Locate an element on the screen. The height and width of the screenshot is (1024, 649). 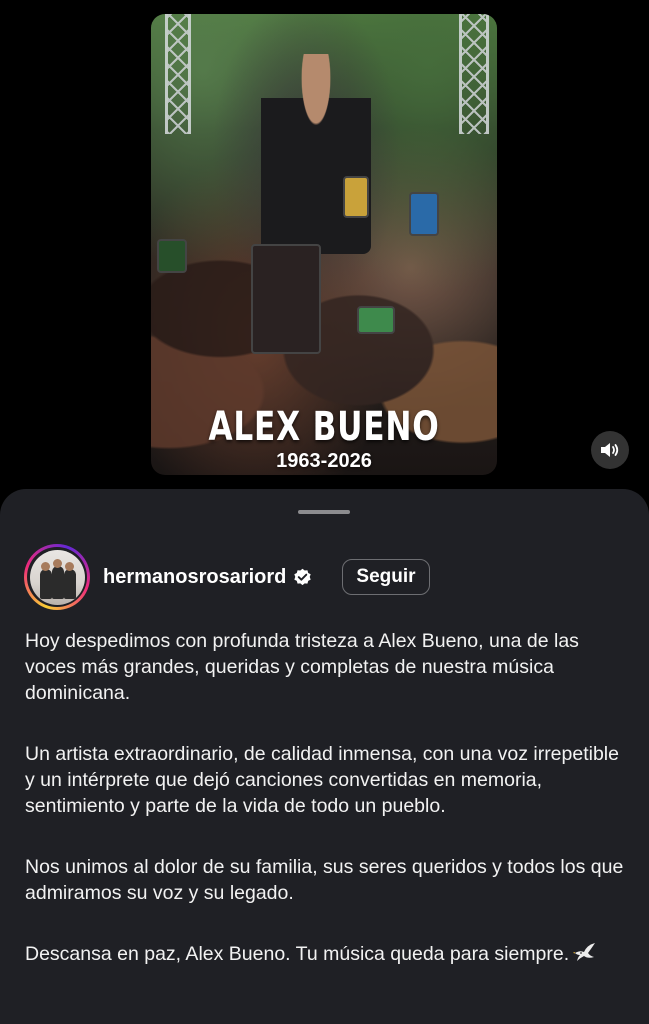
follow-button: Seguir is located at coordinates (386, 577).